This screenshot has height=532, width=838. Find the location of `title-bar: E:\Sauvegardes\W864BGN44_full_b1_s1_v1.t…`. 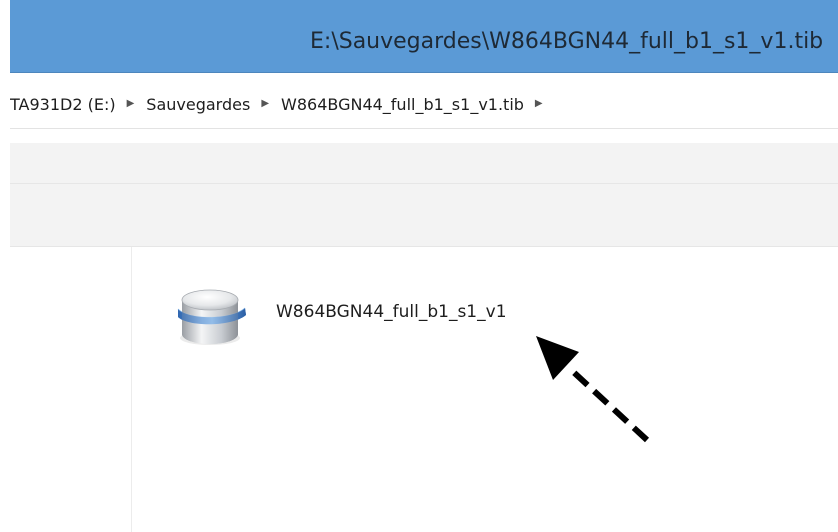

title-bar: E:\Sauvegardes\W864BGN44_full_b1_s1_v1.t… is located at coordinates (424, 36).